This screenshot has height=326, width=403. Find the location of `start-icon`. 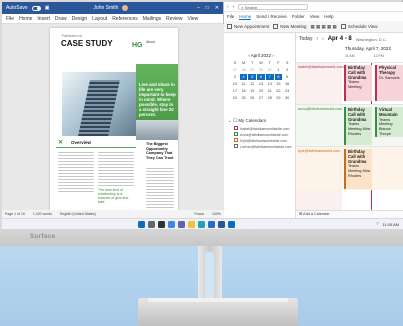

start-icon is located at coordinates (141, 224).